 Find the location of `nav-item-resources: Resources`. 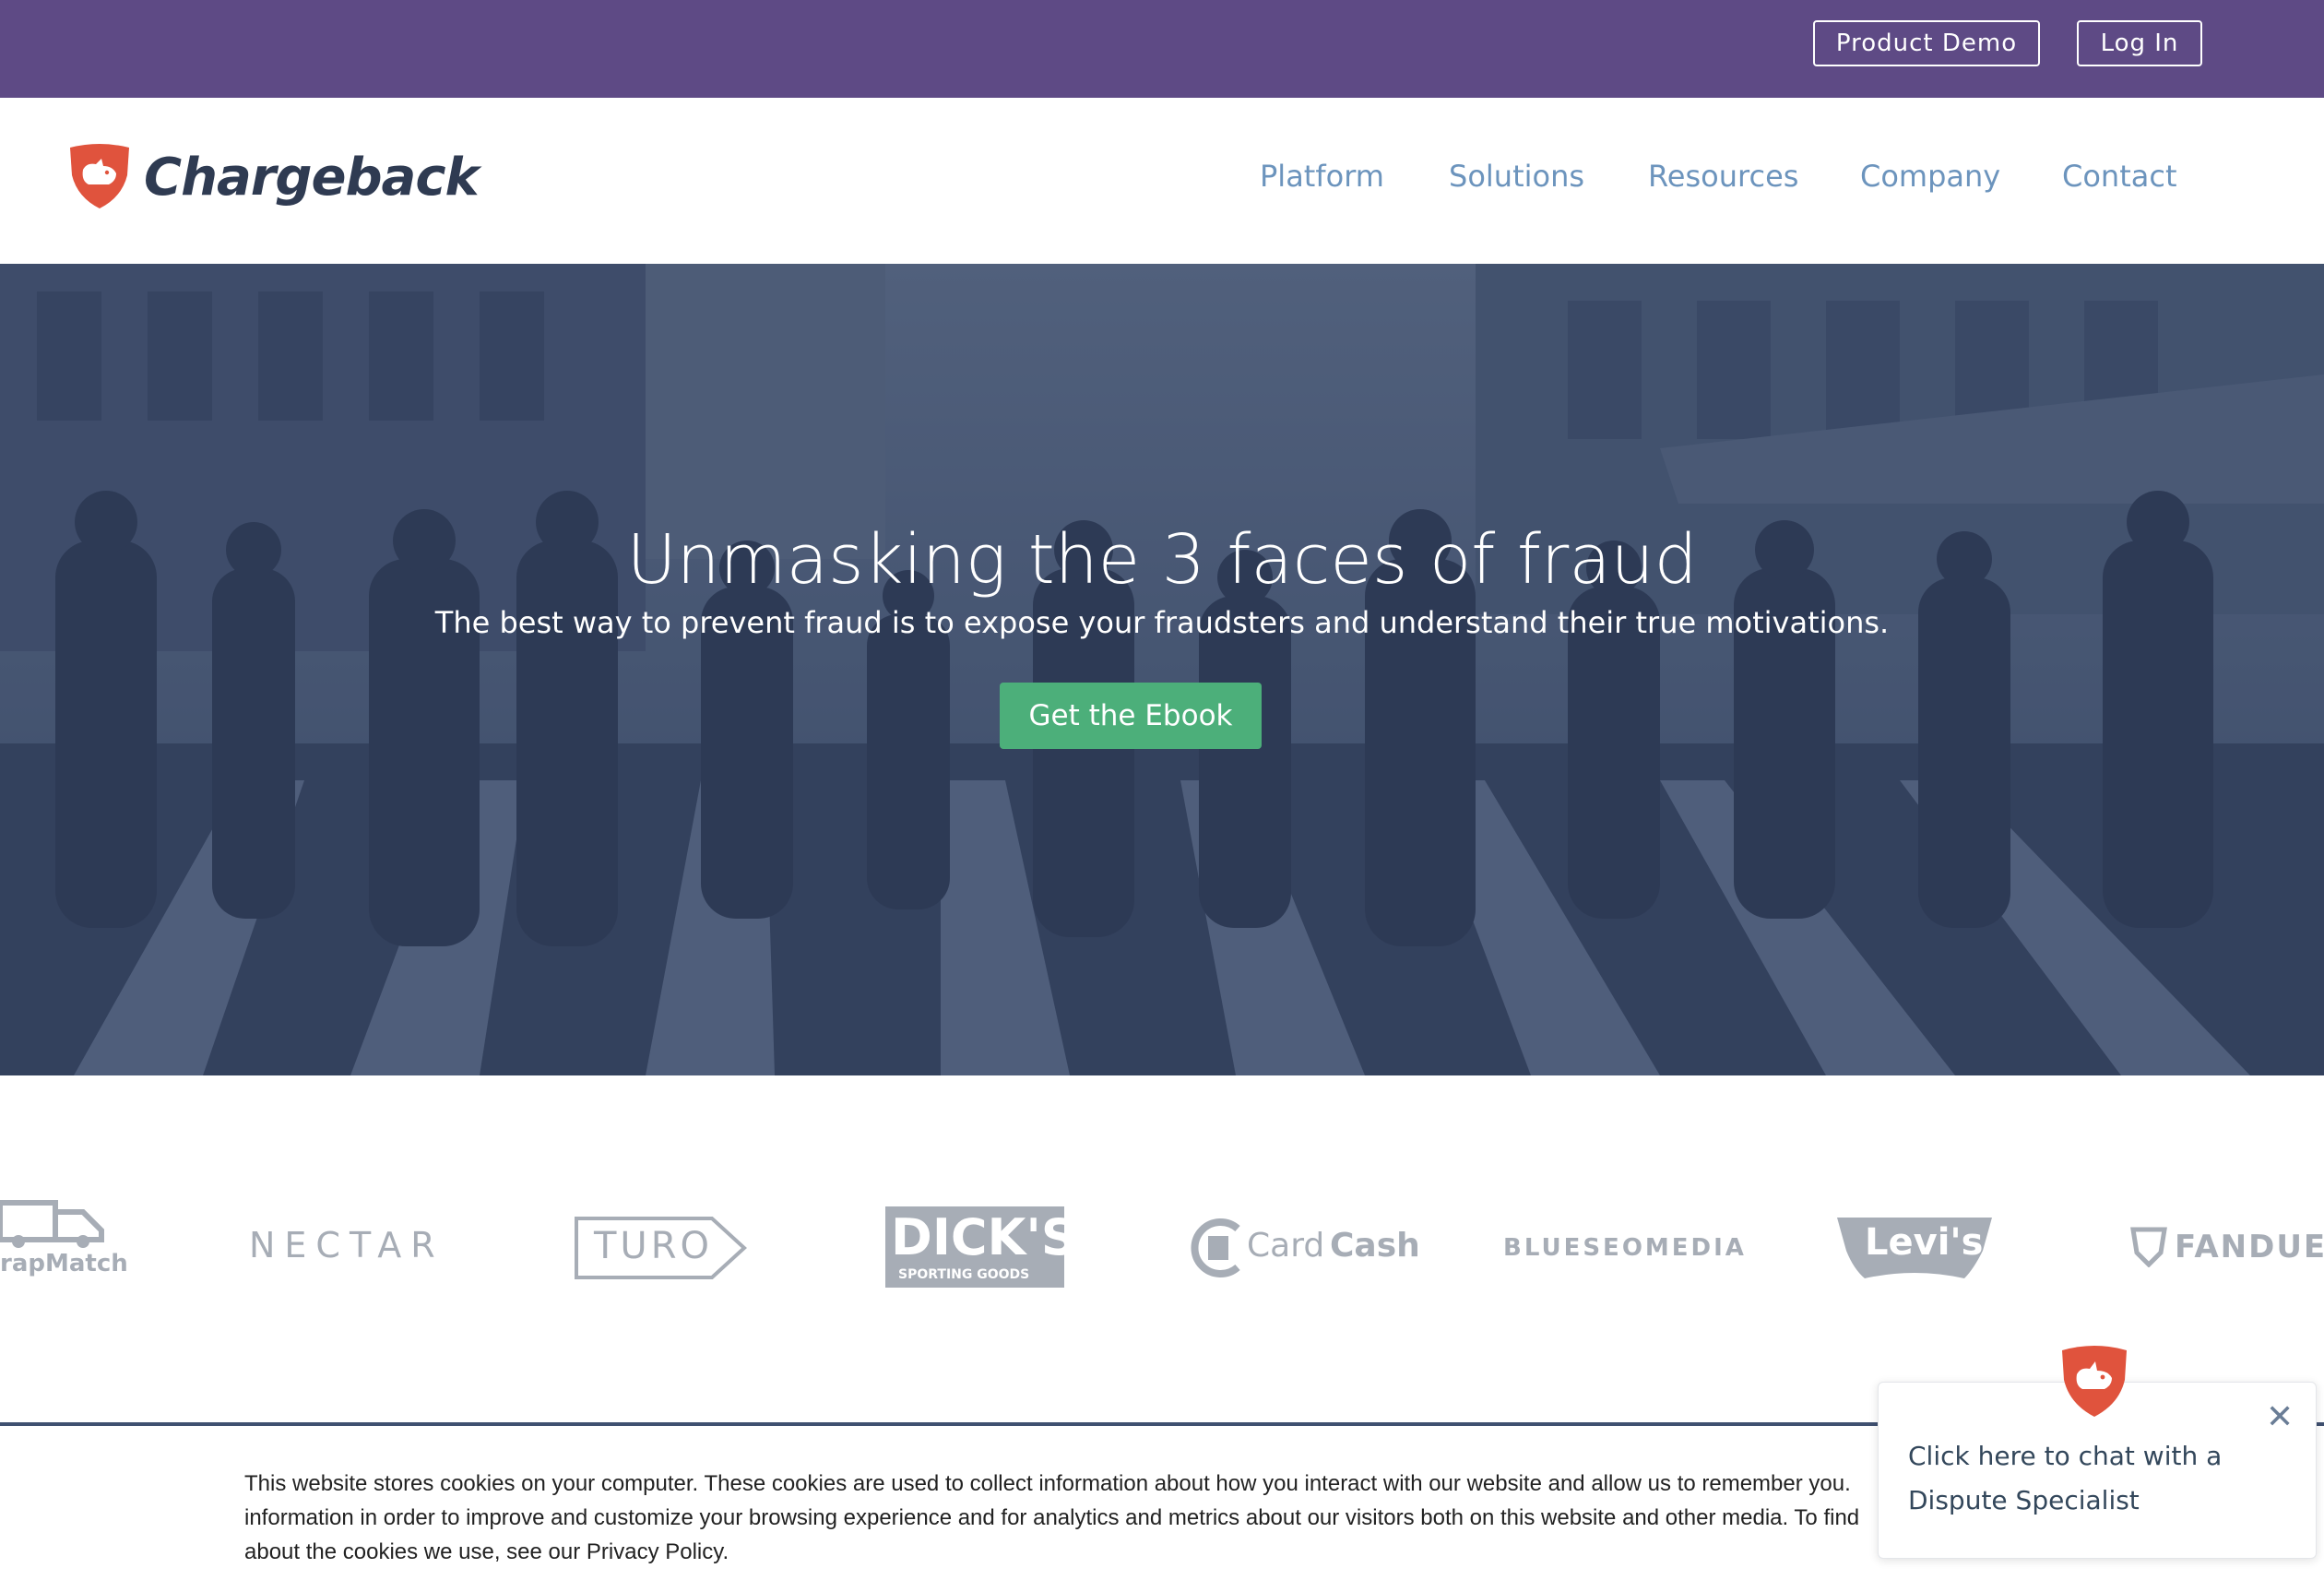

nav-item-resources: Resources is located at coordinates (1723, 176).